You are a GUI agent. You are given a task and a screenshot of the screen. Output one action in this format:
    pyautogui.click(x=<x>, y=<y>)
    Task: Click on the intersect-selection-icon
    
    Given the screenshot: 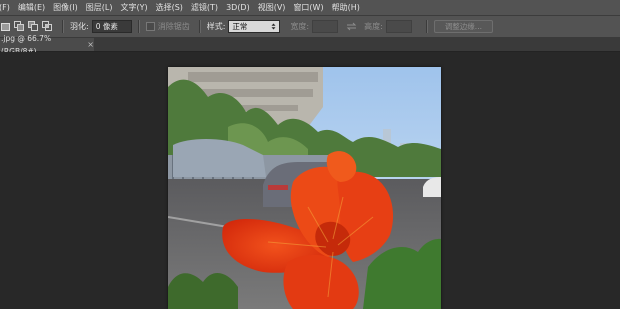 What is the action you would take?
    pyautogui.click(x=47, y=26)
    